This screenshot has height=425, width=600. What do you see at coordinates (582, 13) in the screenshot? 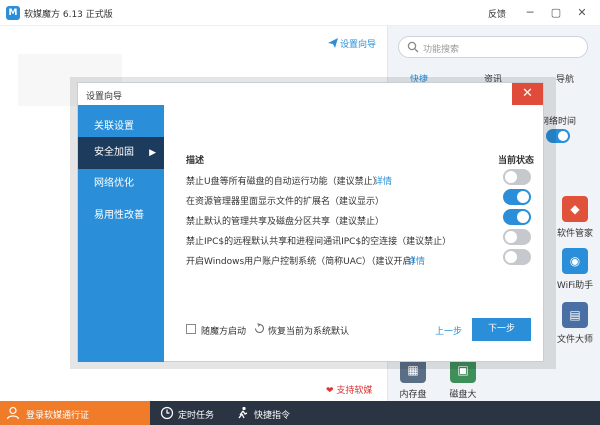
I see `close-button: ✕` at bounding box center [582, 13].